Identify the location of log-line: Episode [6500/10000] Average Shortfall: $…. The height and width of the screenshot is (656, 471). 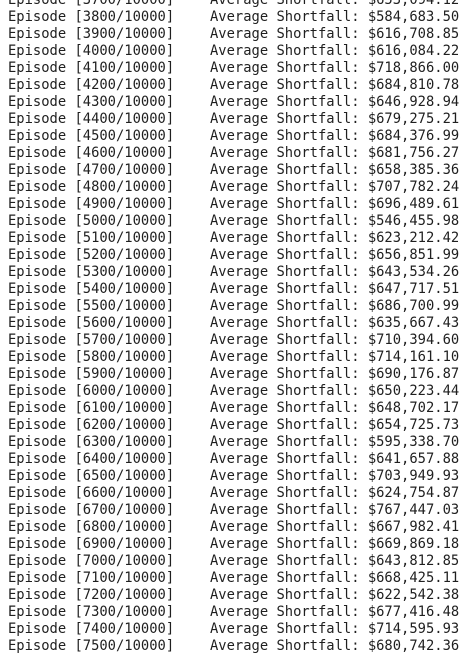
(239, 476).